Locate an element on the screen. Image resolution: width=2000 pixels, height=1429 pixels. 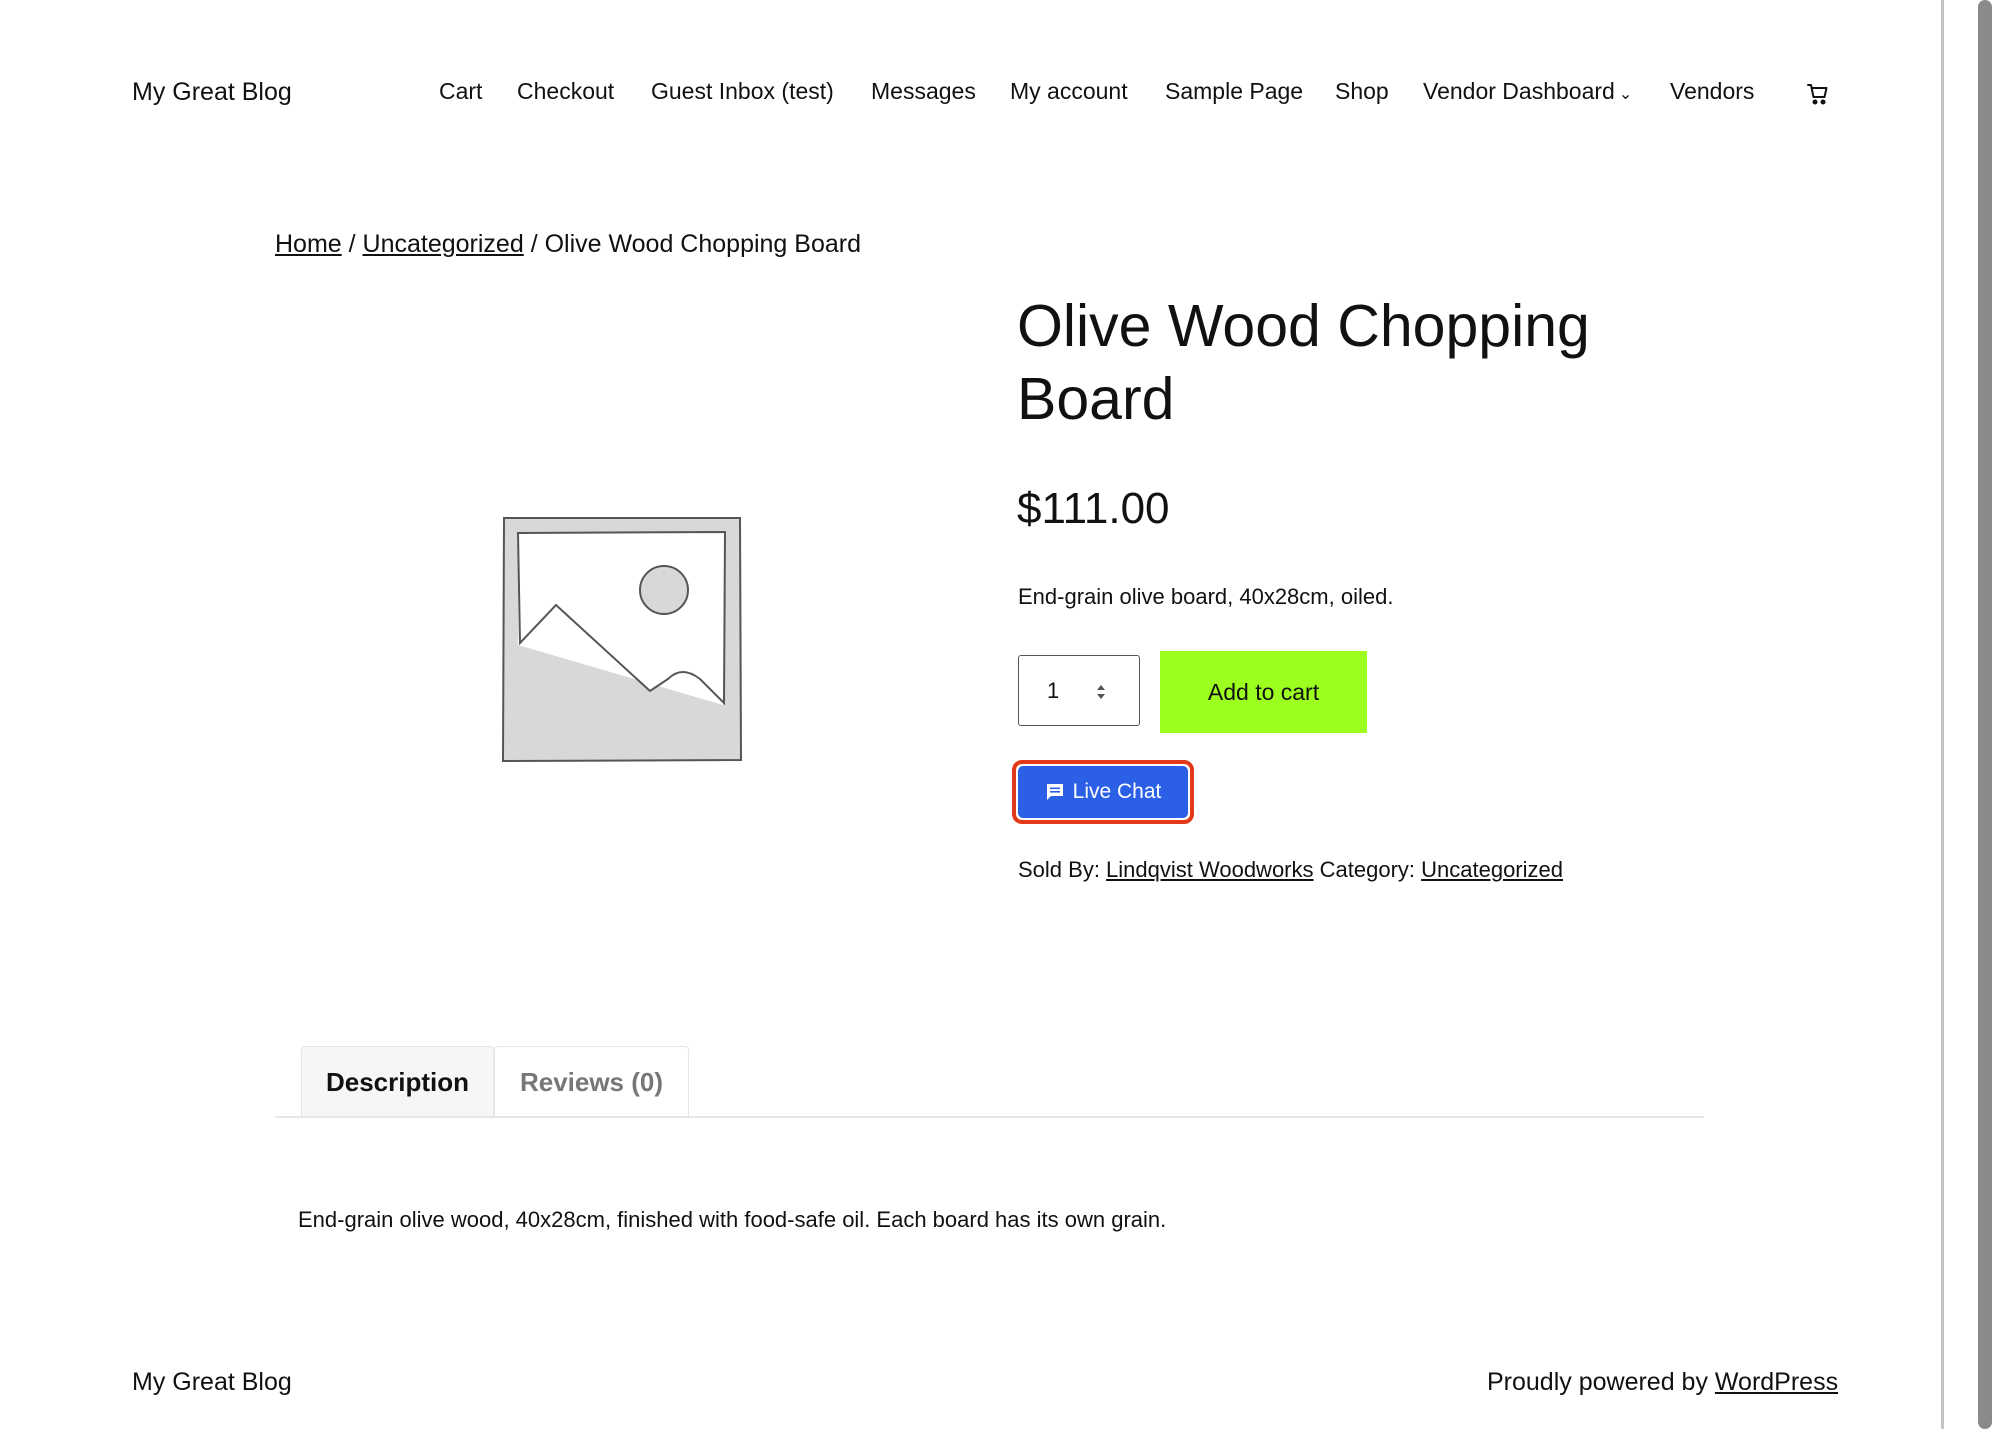
breadcrumb-current: Olive Wood Chopping Board is located at coordinates (702, 244).